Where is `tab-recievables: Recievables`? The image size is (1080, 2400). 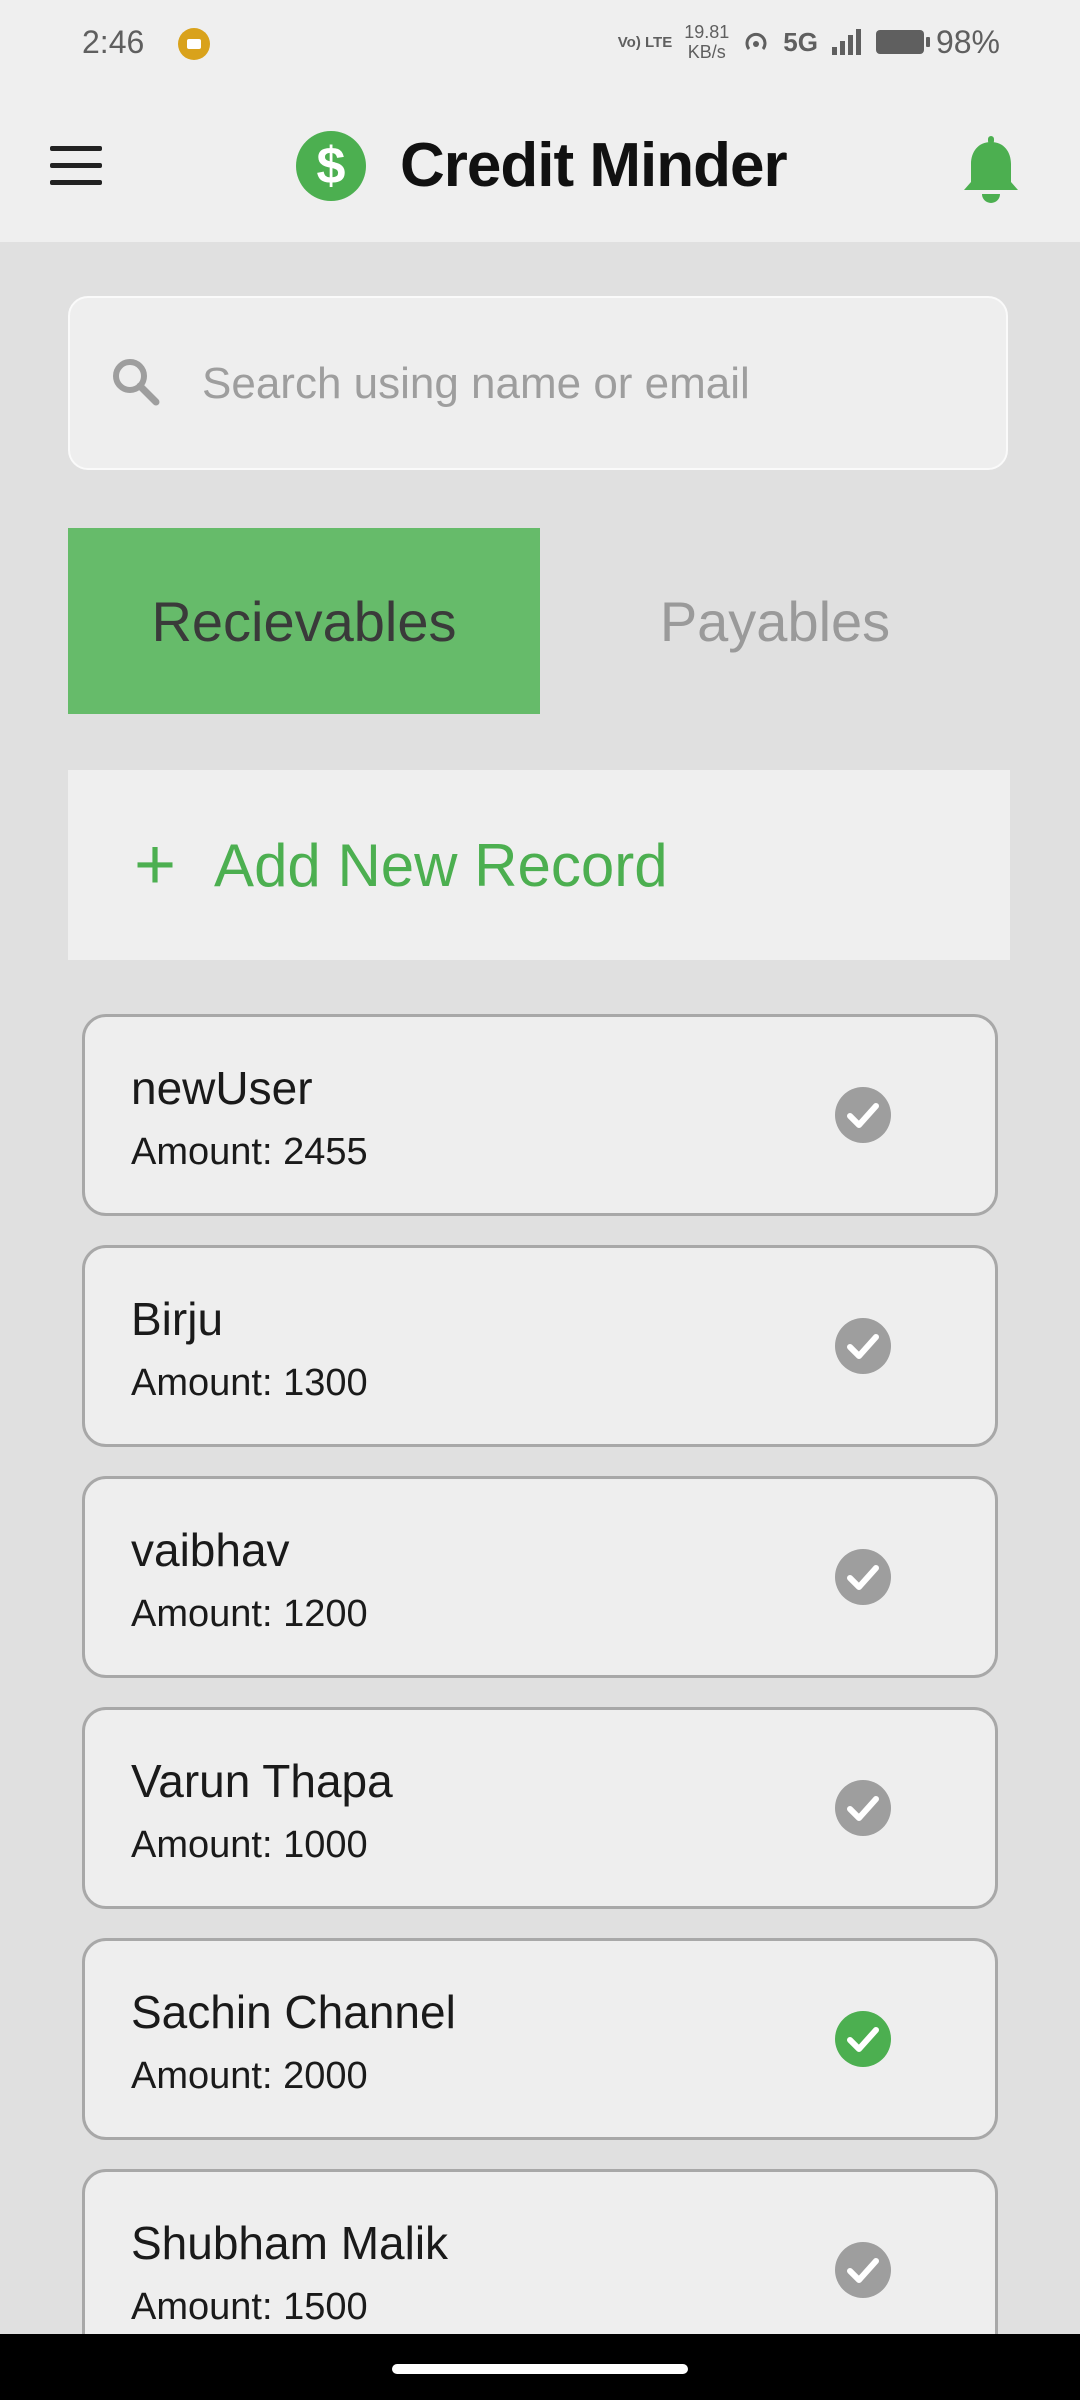 tab-recievables: Recievables is located at coordinates (304, 621).